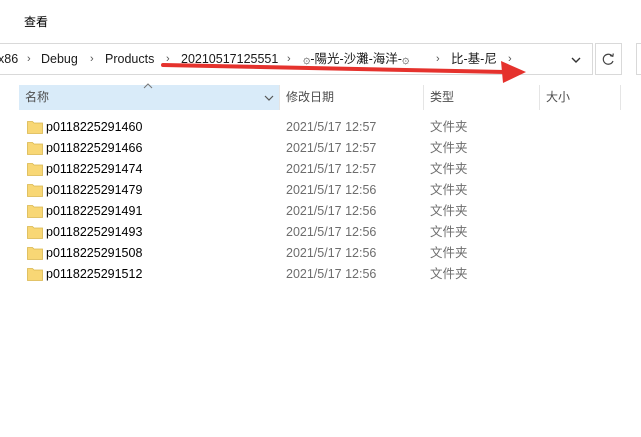 The height and width of the screenshot is (437, 641). I want to click on file-name: p0118225291466, so click(94, 148).